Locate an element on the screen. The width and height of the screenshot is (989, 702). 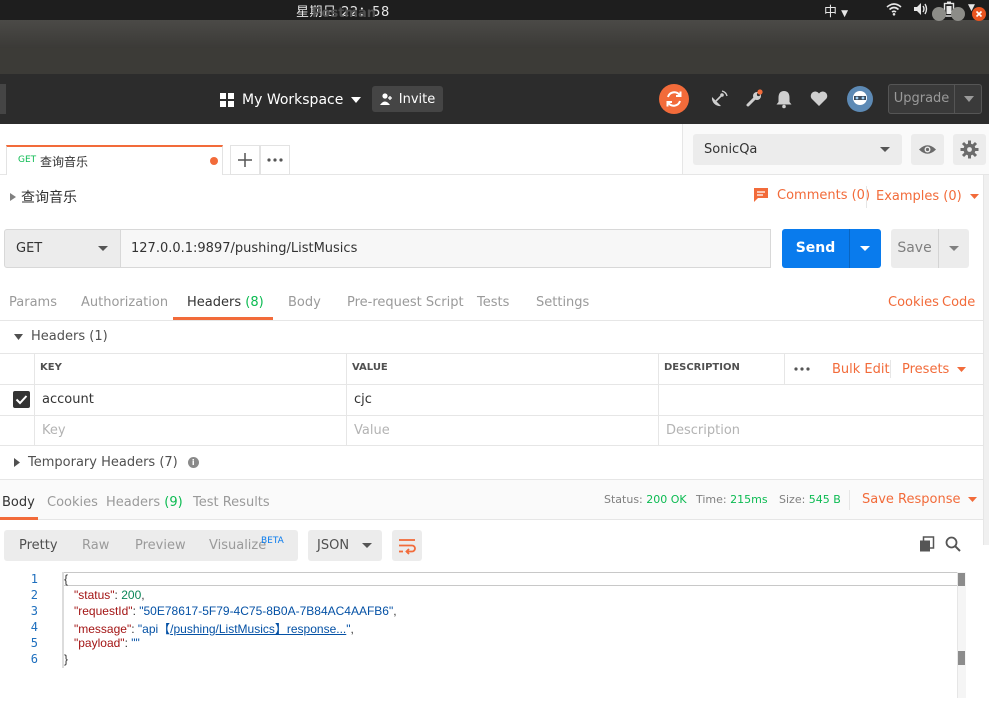
line-number: 2 is located at coordinates (34, 595).